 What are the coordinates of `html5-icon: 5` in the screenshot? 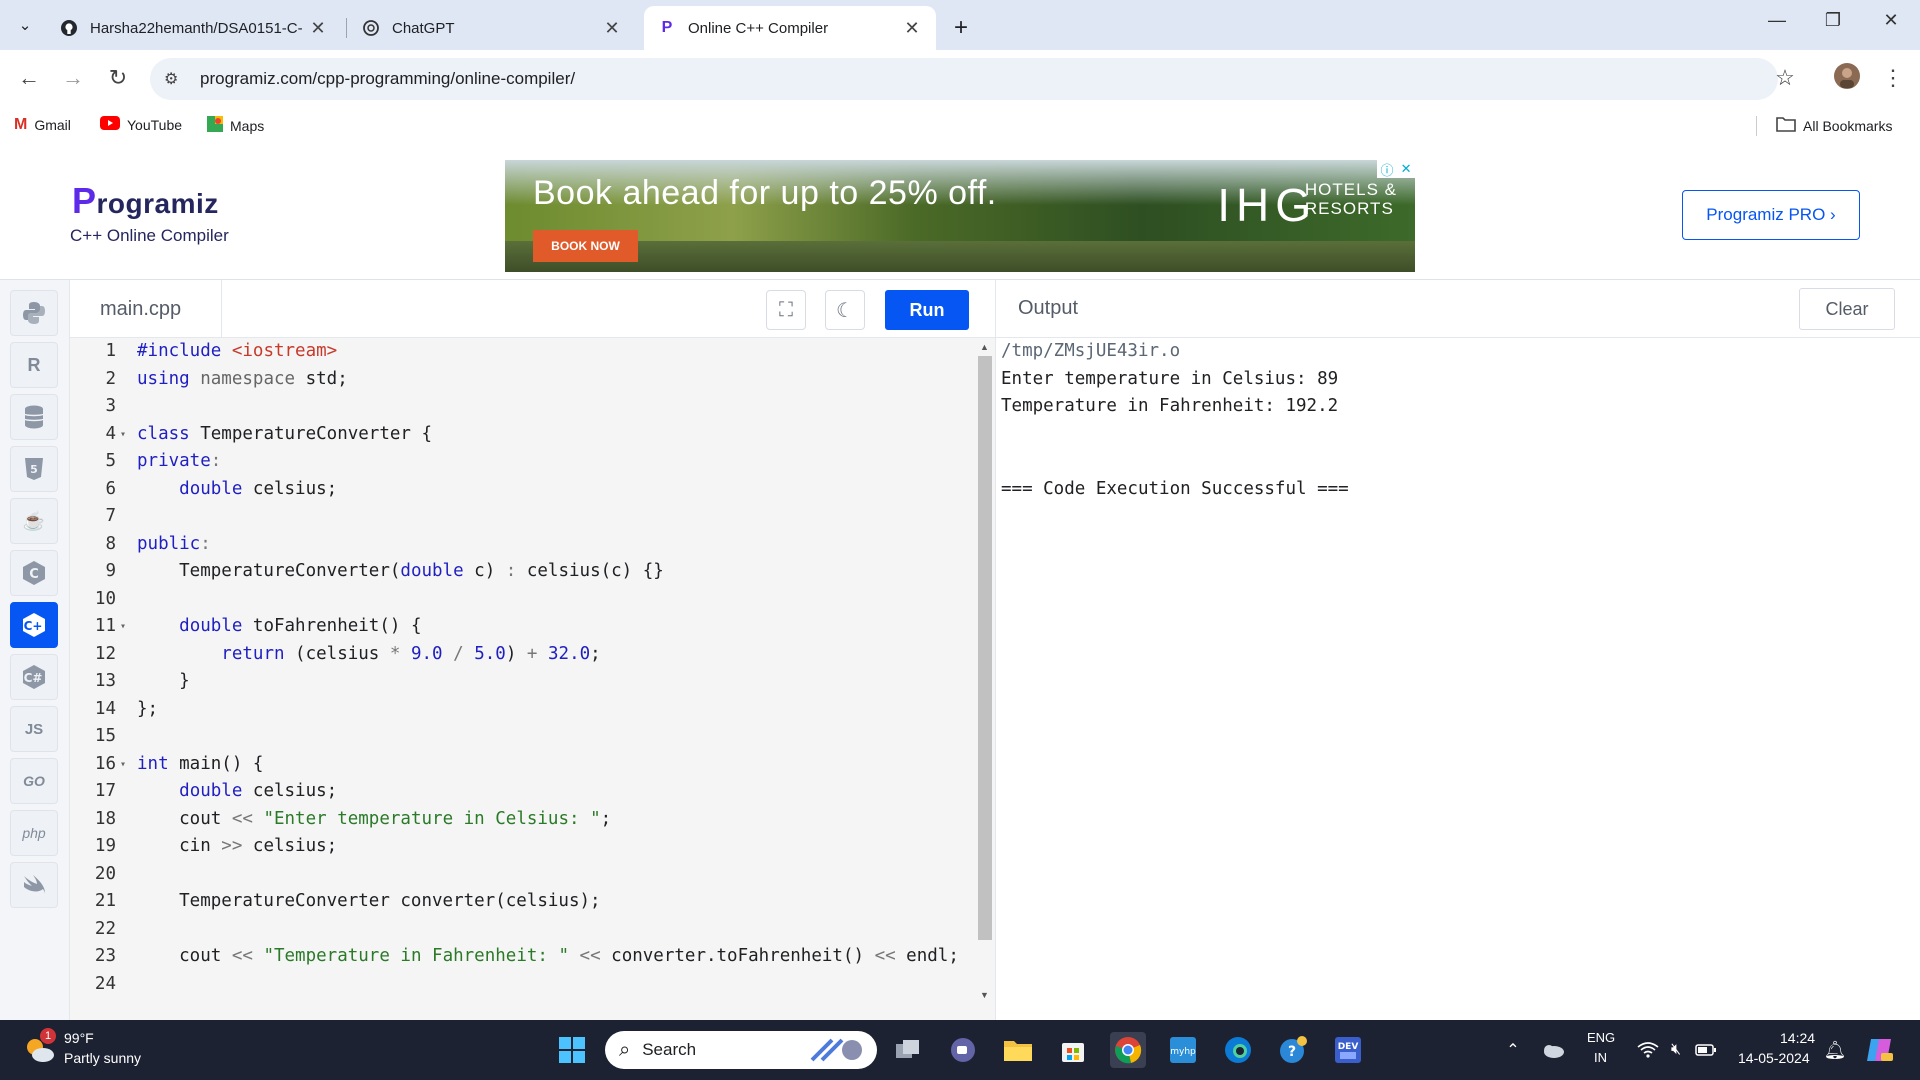 It's located at (34, 469).